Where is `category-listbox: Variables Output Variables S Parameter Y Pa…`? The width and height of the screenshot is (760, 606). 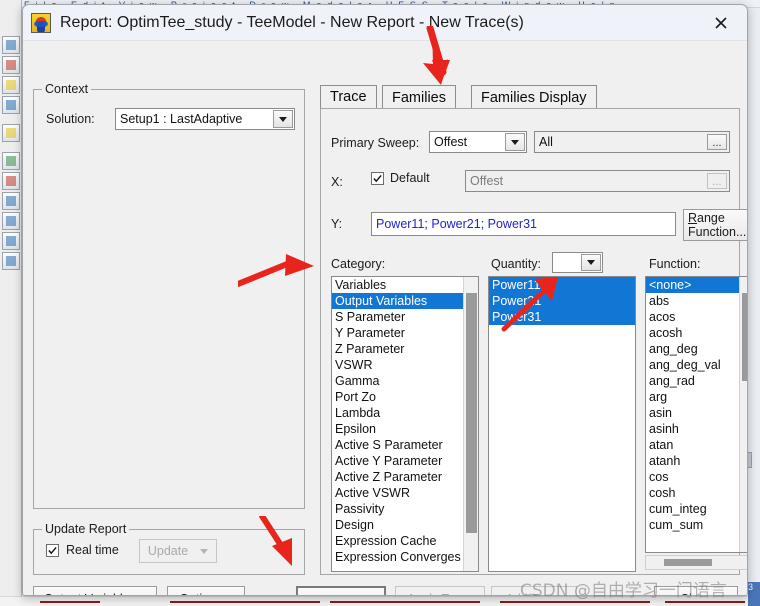 category-listbox: Variables Output Variables S Parameter Y Pa… is located at coordinates (405, 424).